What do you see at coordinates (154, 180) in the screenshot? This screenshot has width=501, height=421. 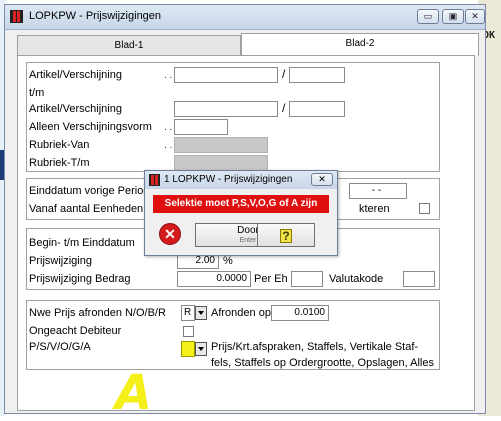 I see `dialog-app-icon` at bounding box center [154, 180].